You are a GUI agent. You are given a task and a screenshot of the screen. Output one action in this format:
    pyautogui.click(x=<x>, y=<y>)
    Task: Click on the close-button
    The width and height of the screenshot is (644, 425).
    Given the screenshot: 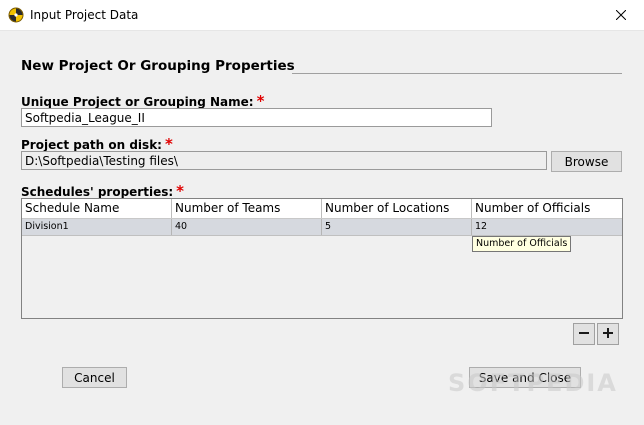 What is the action you would take?
    pyautogui.click(x=621, y=15)
    